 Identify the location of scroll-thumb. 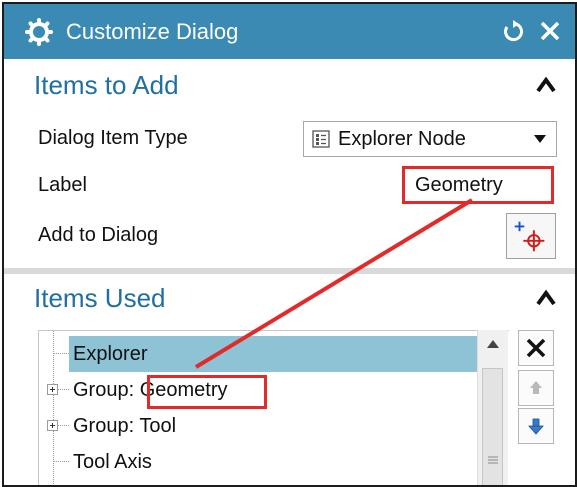
(492, 426).